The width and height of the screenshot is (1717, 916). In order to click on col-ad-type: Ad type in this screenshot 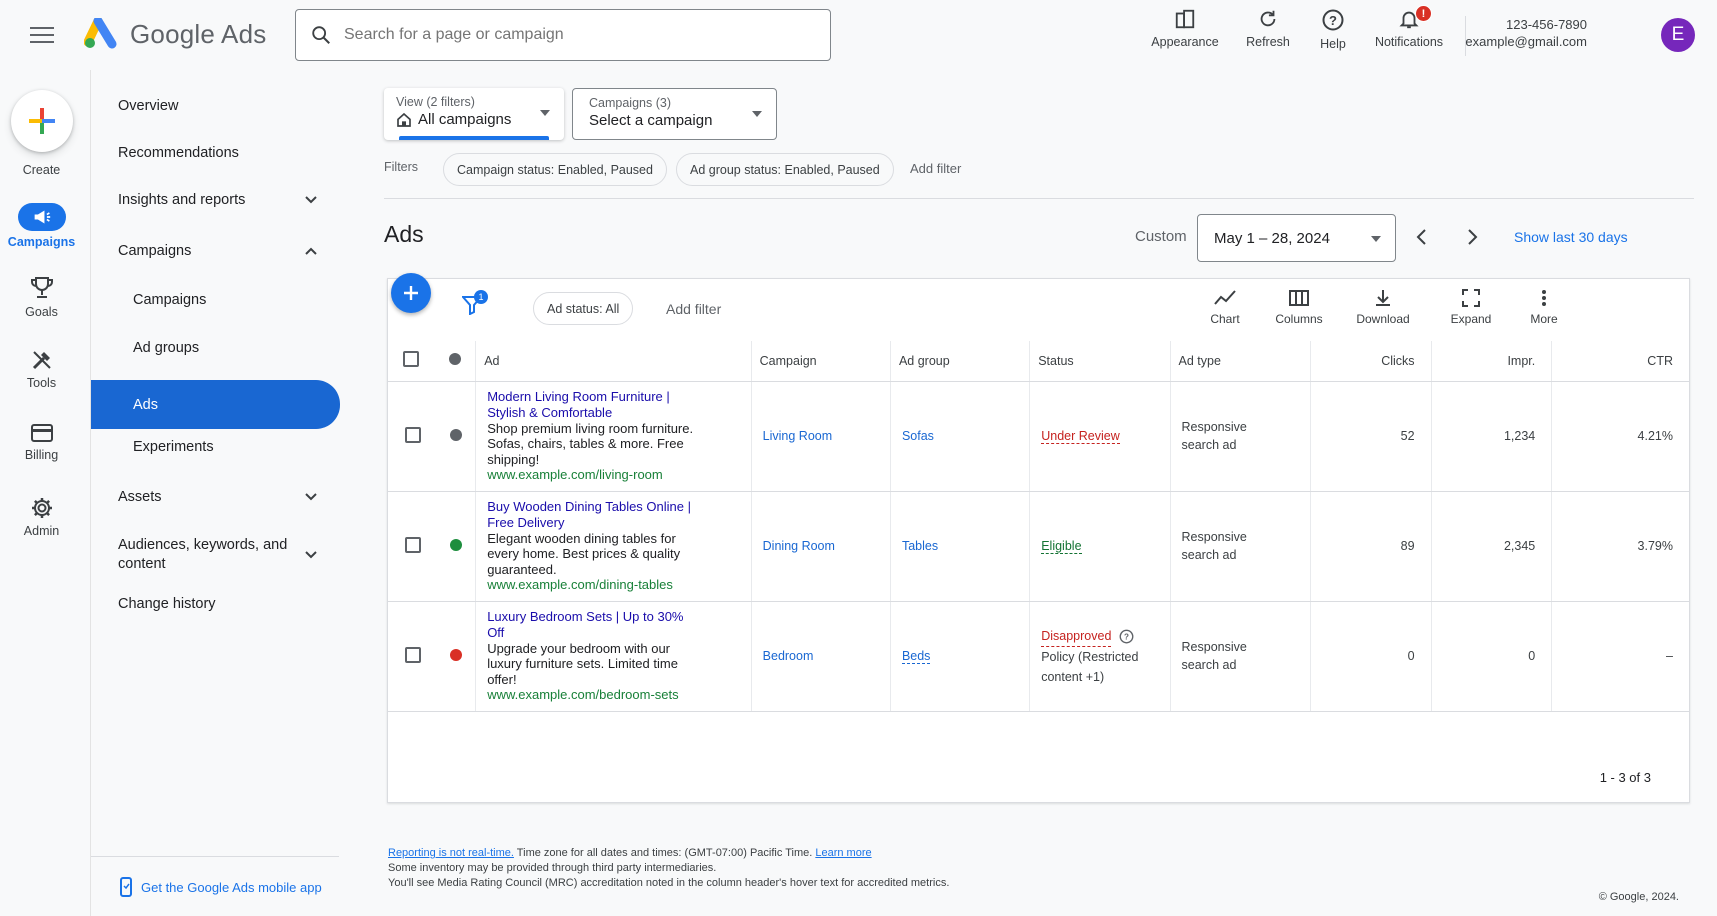, I will do `click(1240, 361)`.